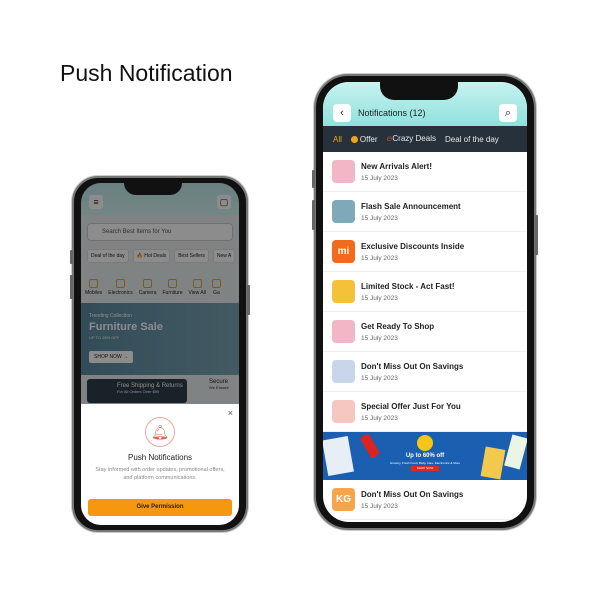 Image resolution: width=600 pixels, height=600 pixels. What do you see at coordinates (425, 212) in the screenshot?
I see `notification-item: Flash Sale Announcement 15 July 2023` at bounding box center [425, 212].